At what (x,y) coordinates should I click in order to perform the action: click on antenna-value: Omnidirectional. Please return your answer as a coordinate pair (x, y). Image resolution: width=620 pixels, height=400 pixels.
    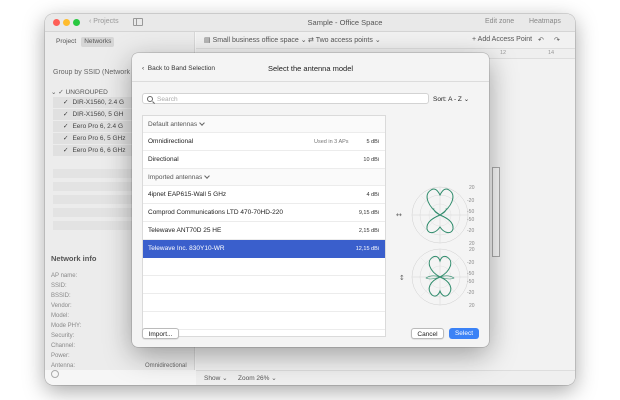
    Looking at the image, I should click on (166, 366).